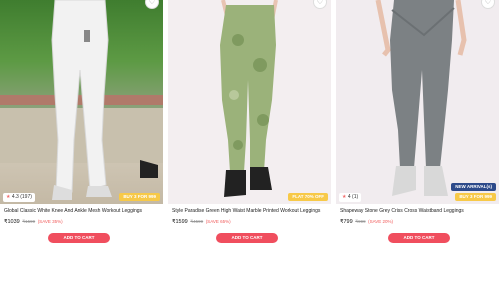  I want to click on review-count: (197), so click(26, 197).